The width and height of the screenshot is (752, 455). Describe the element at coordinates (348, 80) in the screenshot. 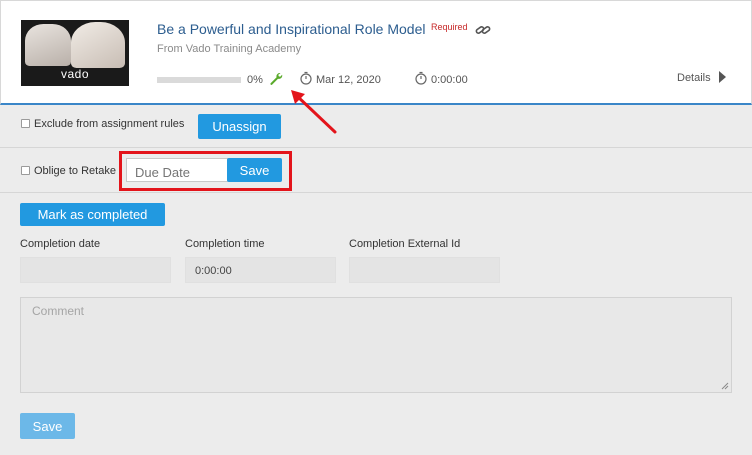

I see `course-date: Mar 12, 2020` at that location.